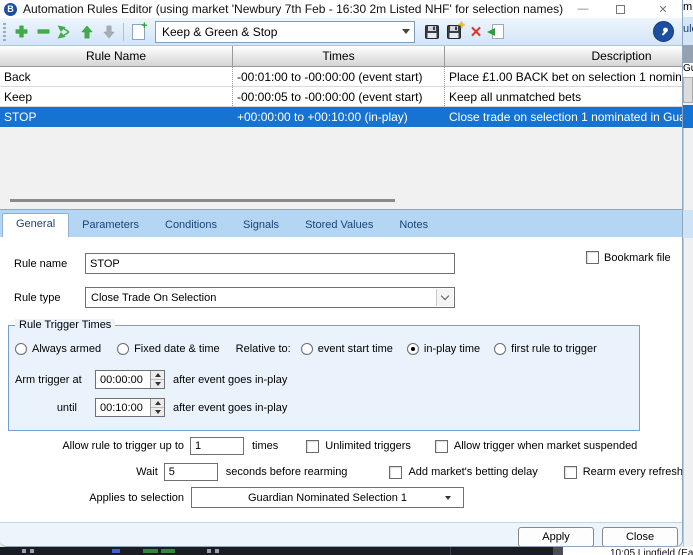  I want to click on minimize-button: —, so click(583, 9).